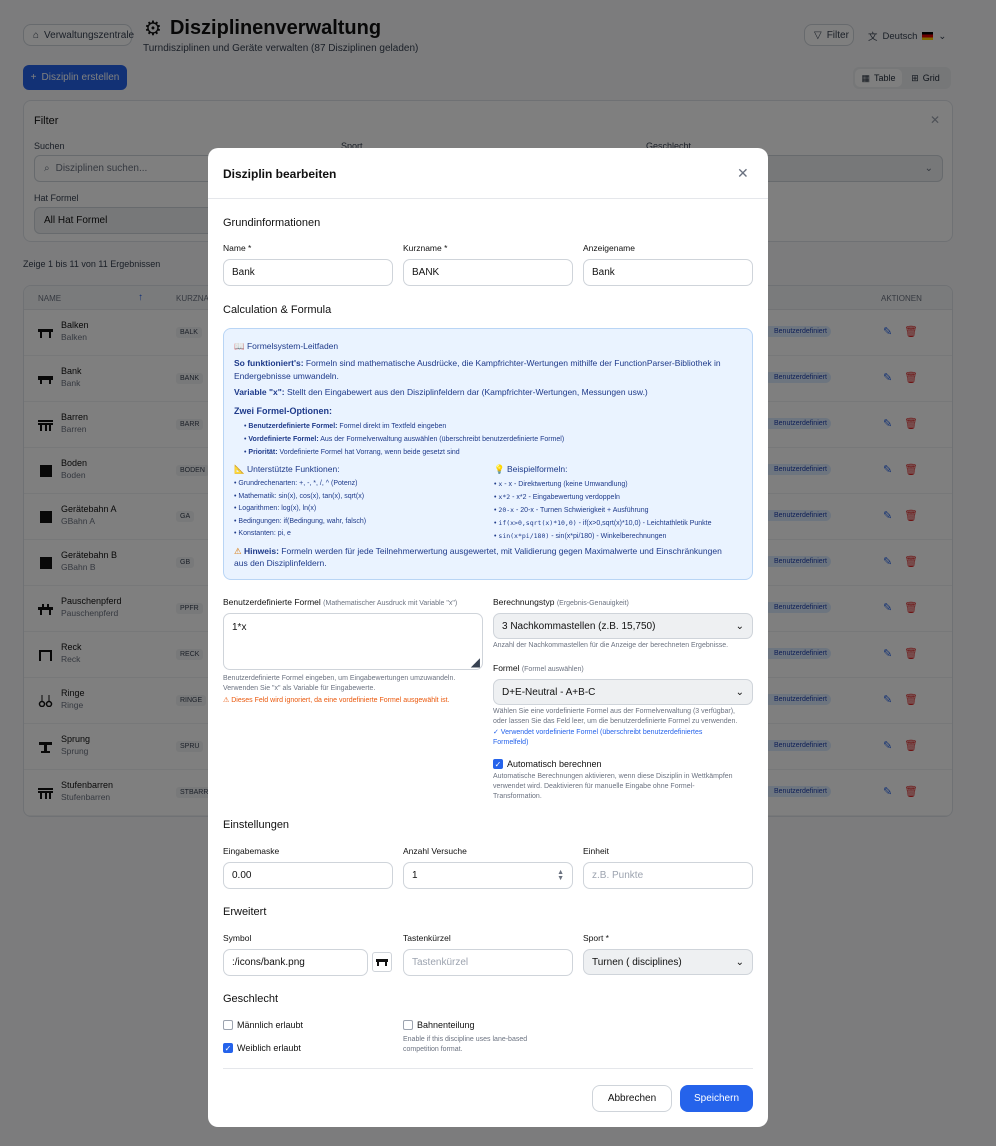 This screenshot has width=996, height=1146. I want to click on guide-function-text: Bedingungen: if(Bedingung, wahr, falsch), so click(302, 521).